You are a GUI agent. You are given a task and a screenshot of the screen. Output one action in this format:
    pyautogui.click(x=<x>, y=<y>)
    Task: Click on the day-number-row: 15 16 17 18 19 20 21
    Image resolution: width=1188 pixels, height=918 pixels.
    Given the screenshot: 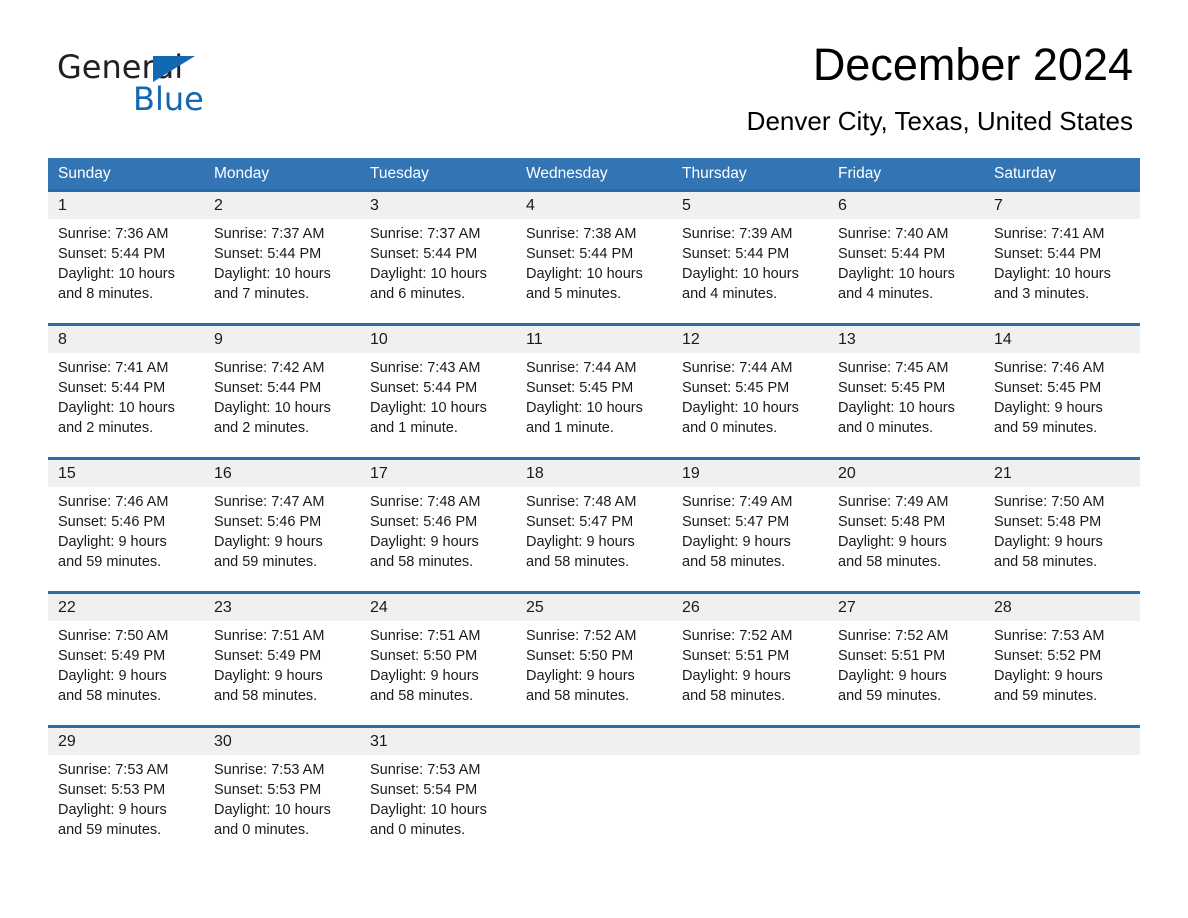 What is the action you would take?
    pyautogui.click(x=594, y=473)
    